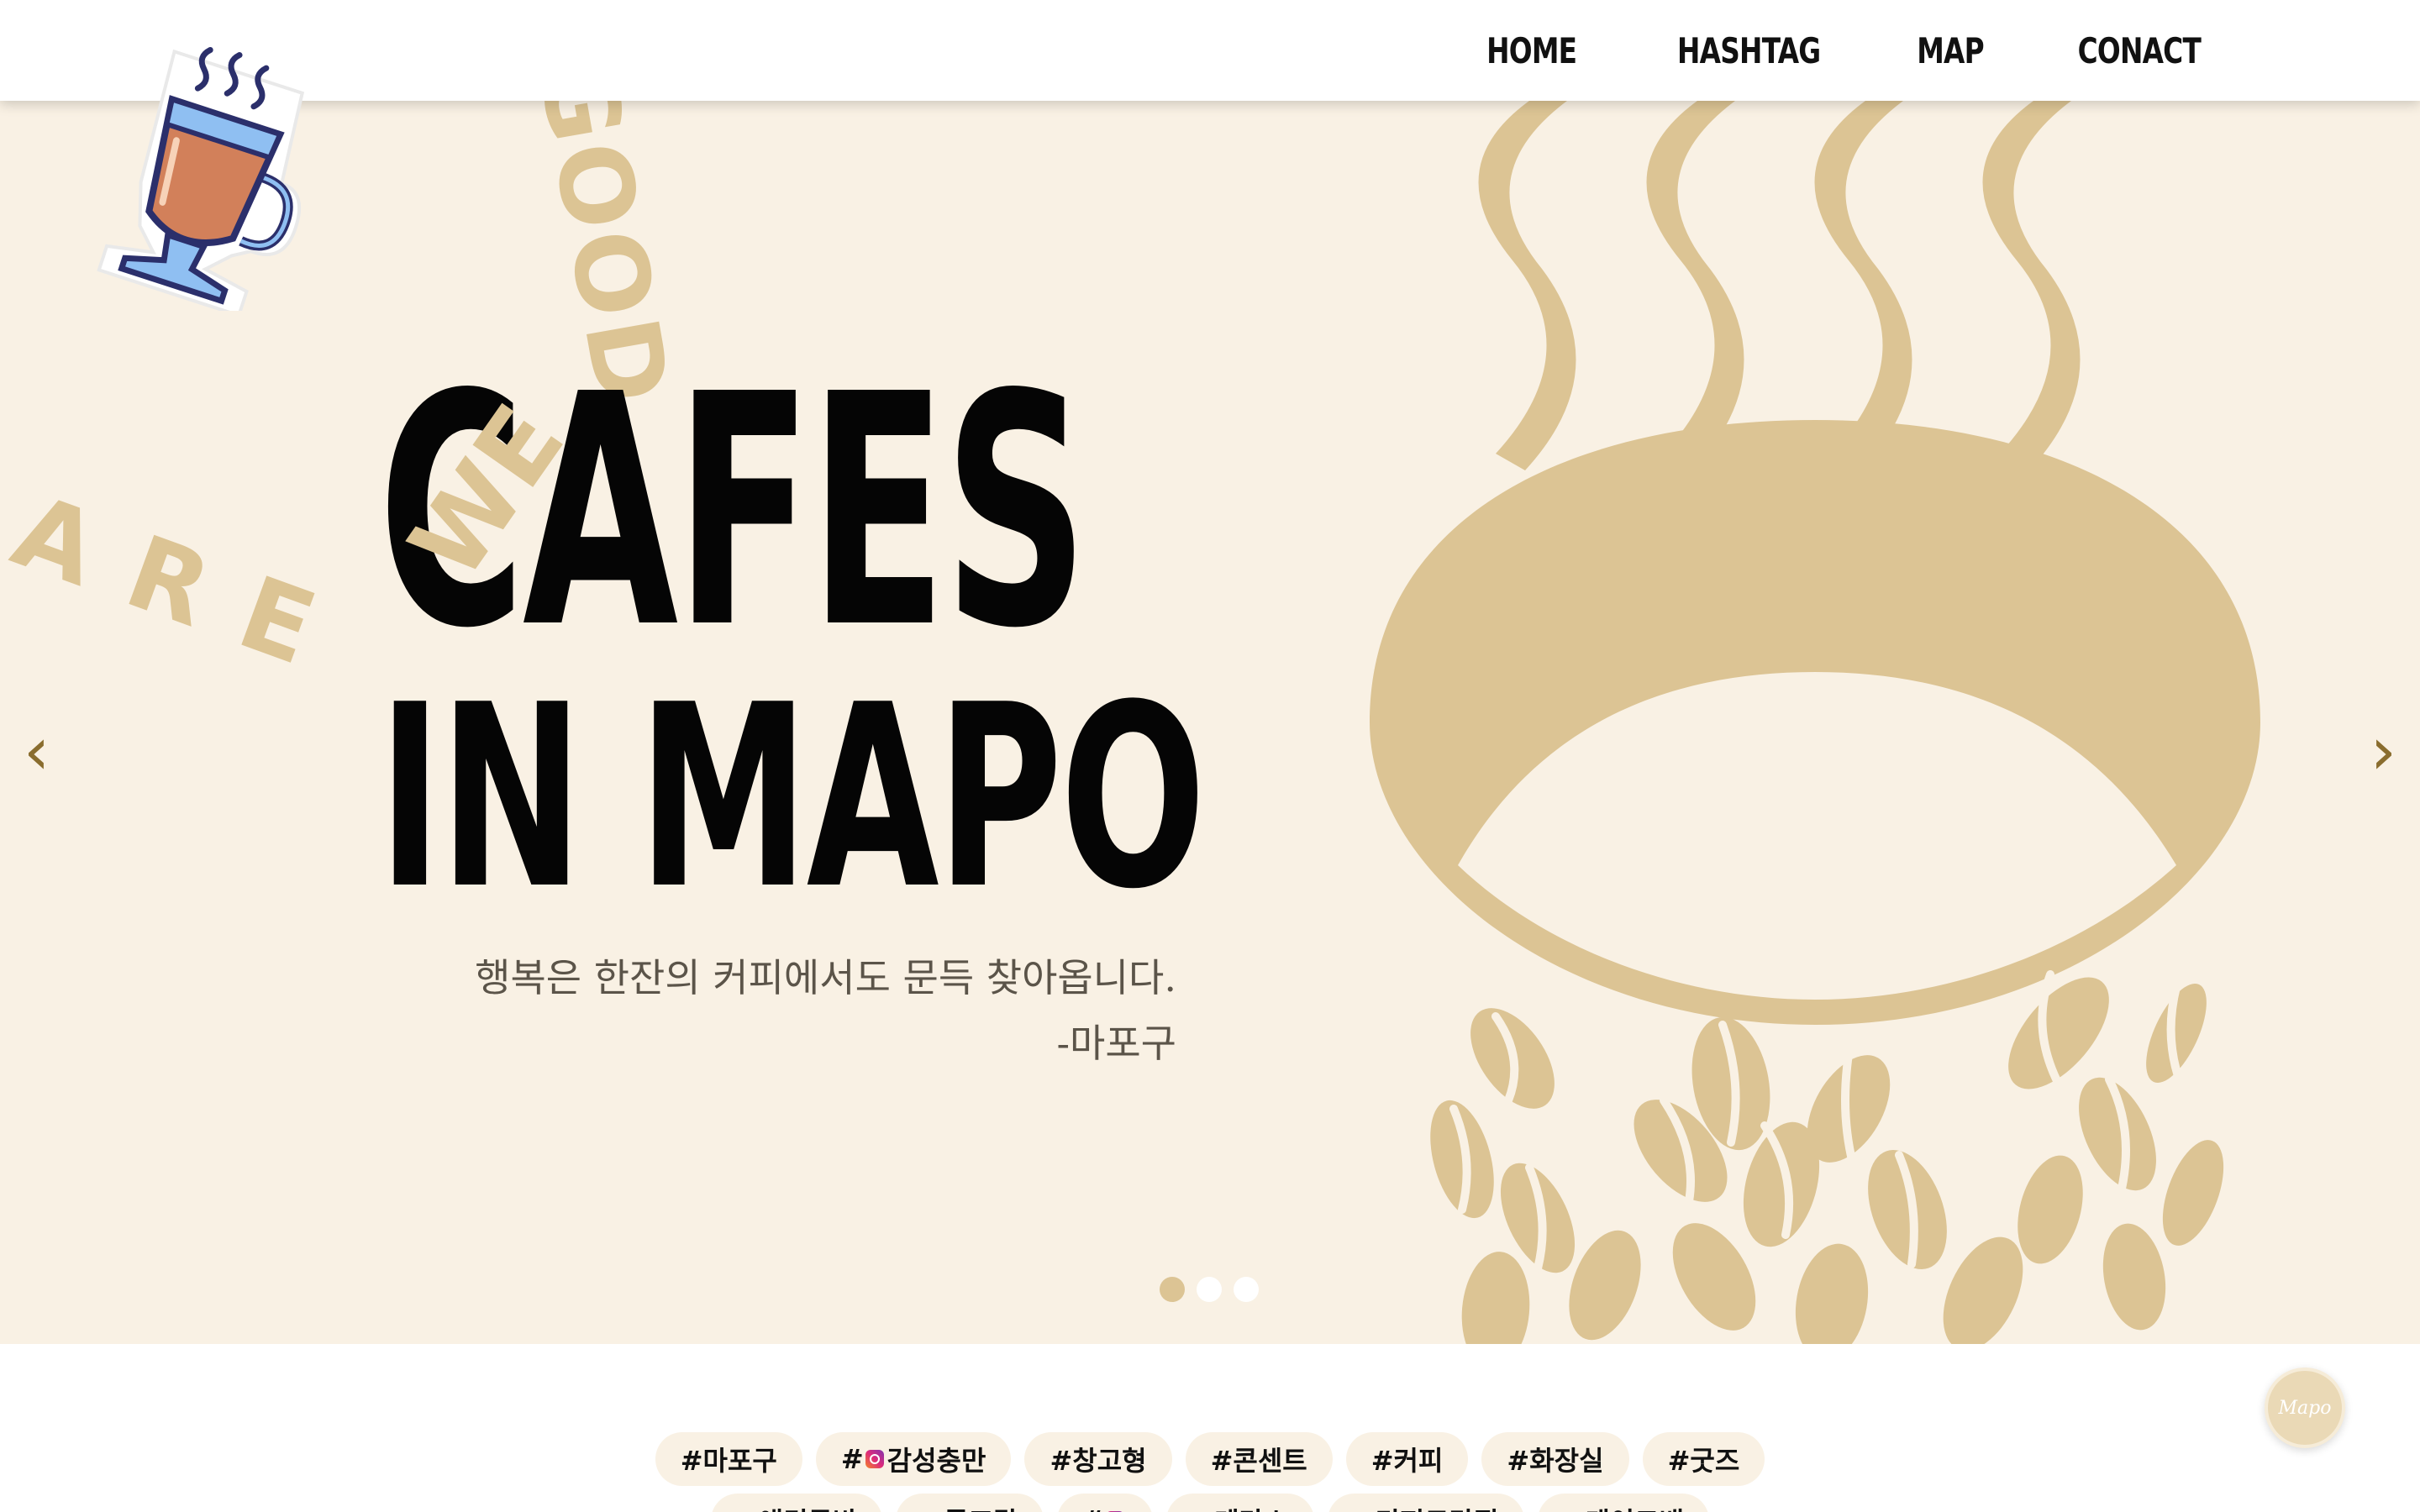 The width and height of the screenshot is (2420, 1512). Describe the element at coordinates (1240, 1503) in the screenshot. I see `tag-terrace: #테라스` at that location.